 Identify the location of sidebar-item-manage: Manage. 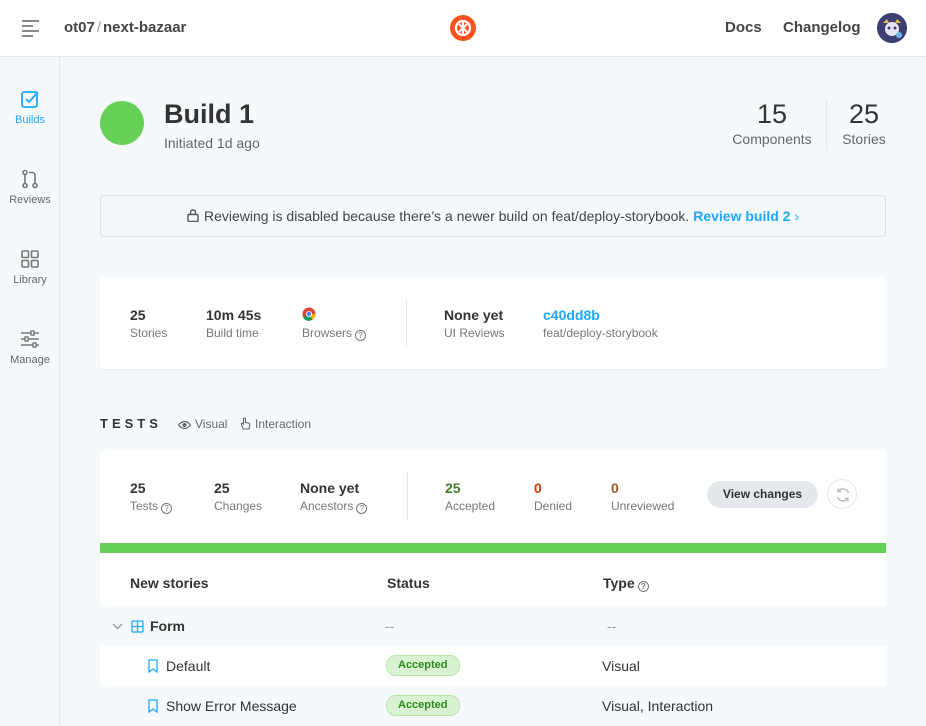
(30, 347).